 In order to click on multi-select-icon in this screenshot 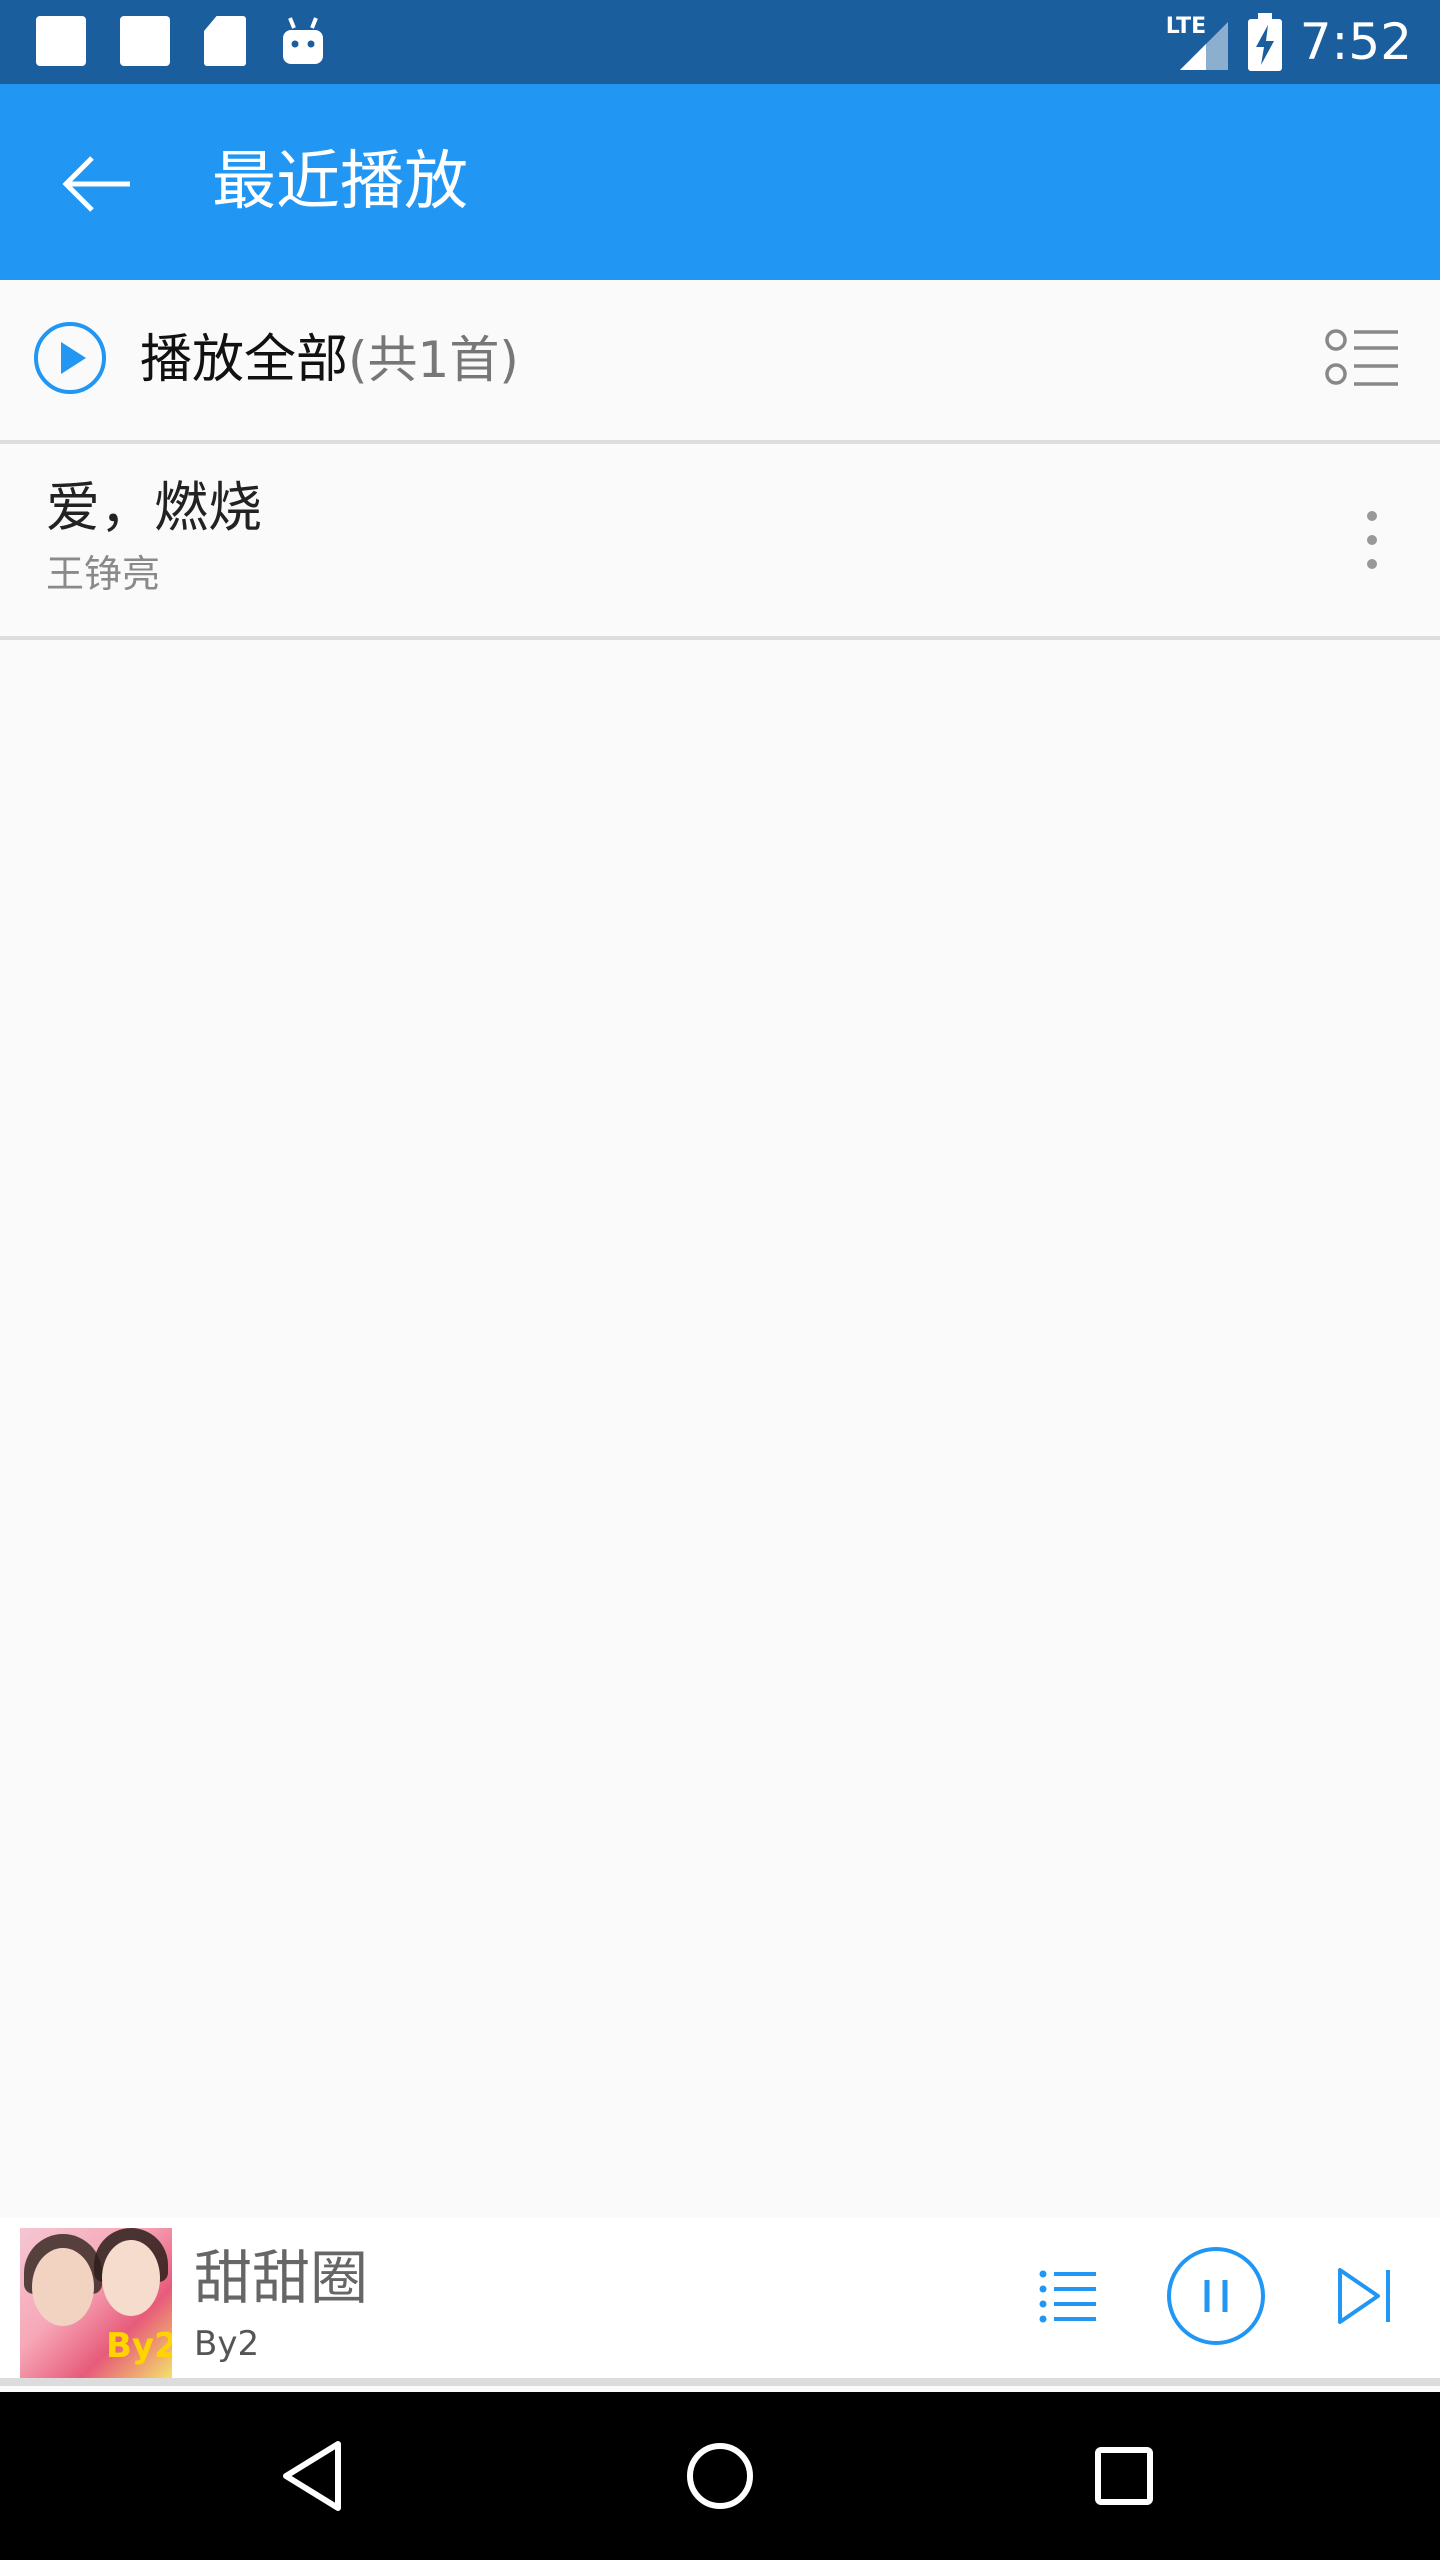, I will do `click(1362, 358)`.